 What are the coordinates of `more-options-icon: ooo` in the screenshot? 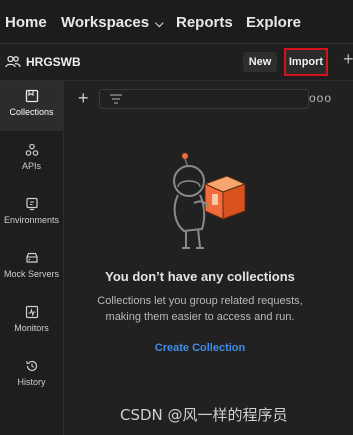 It's located at (320, 98).